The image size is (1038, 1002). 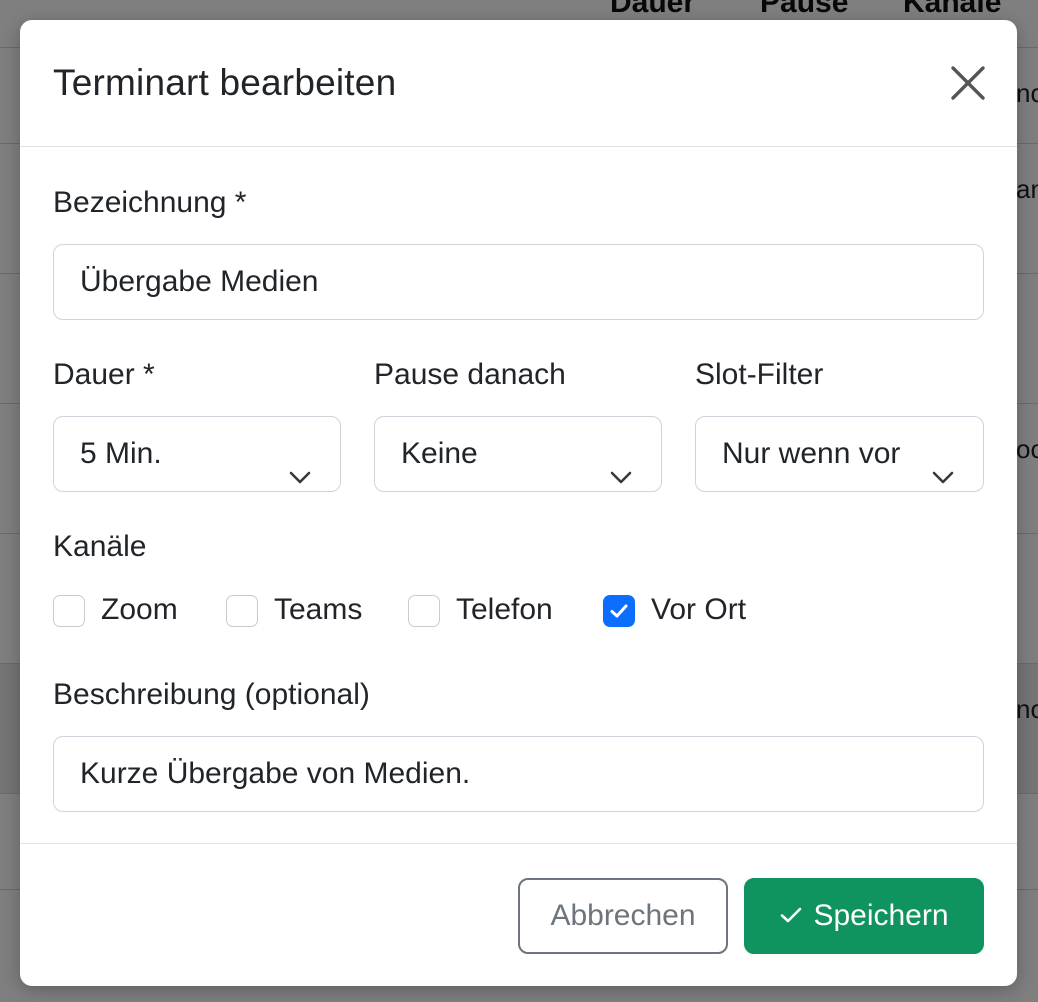 I want to click on description-input: Kurze Übergabe von Medien., so click(x=518, y=774).